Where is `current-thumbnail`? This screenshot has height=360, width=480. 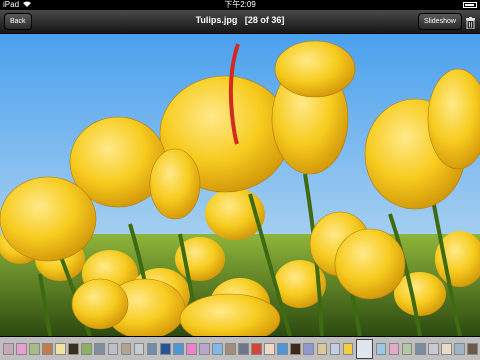
current-thumbnail is located at coordinates (364, 348).